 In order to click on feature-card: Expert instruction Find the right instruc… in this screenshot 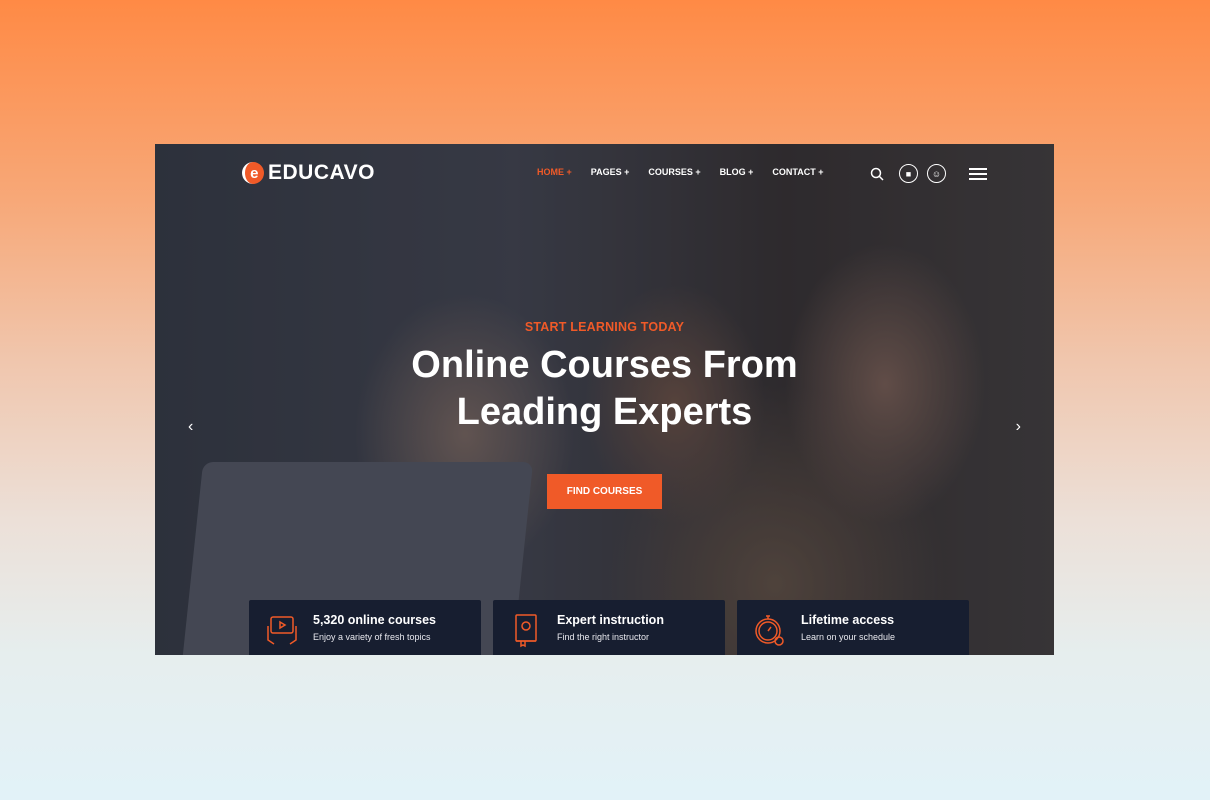, I will do `click(609, 627)`.